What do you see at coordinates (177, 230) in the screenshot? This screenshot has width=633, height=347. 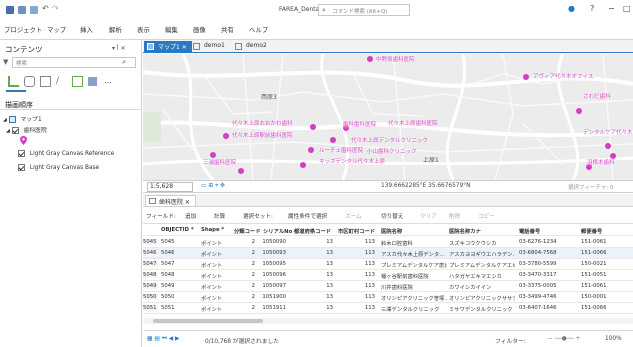 I see `column-header: OBJECTID *` at bounding box center [177, 230].